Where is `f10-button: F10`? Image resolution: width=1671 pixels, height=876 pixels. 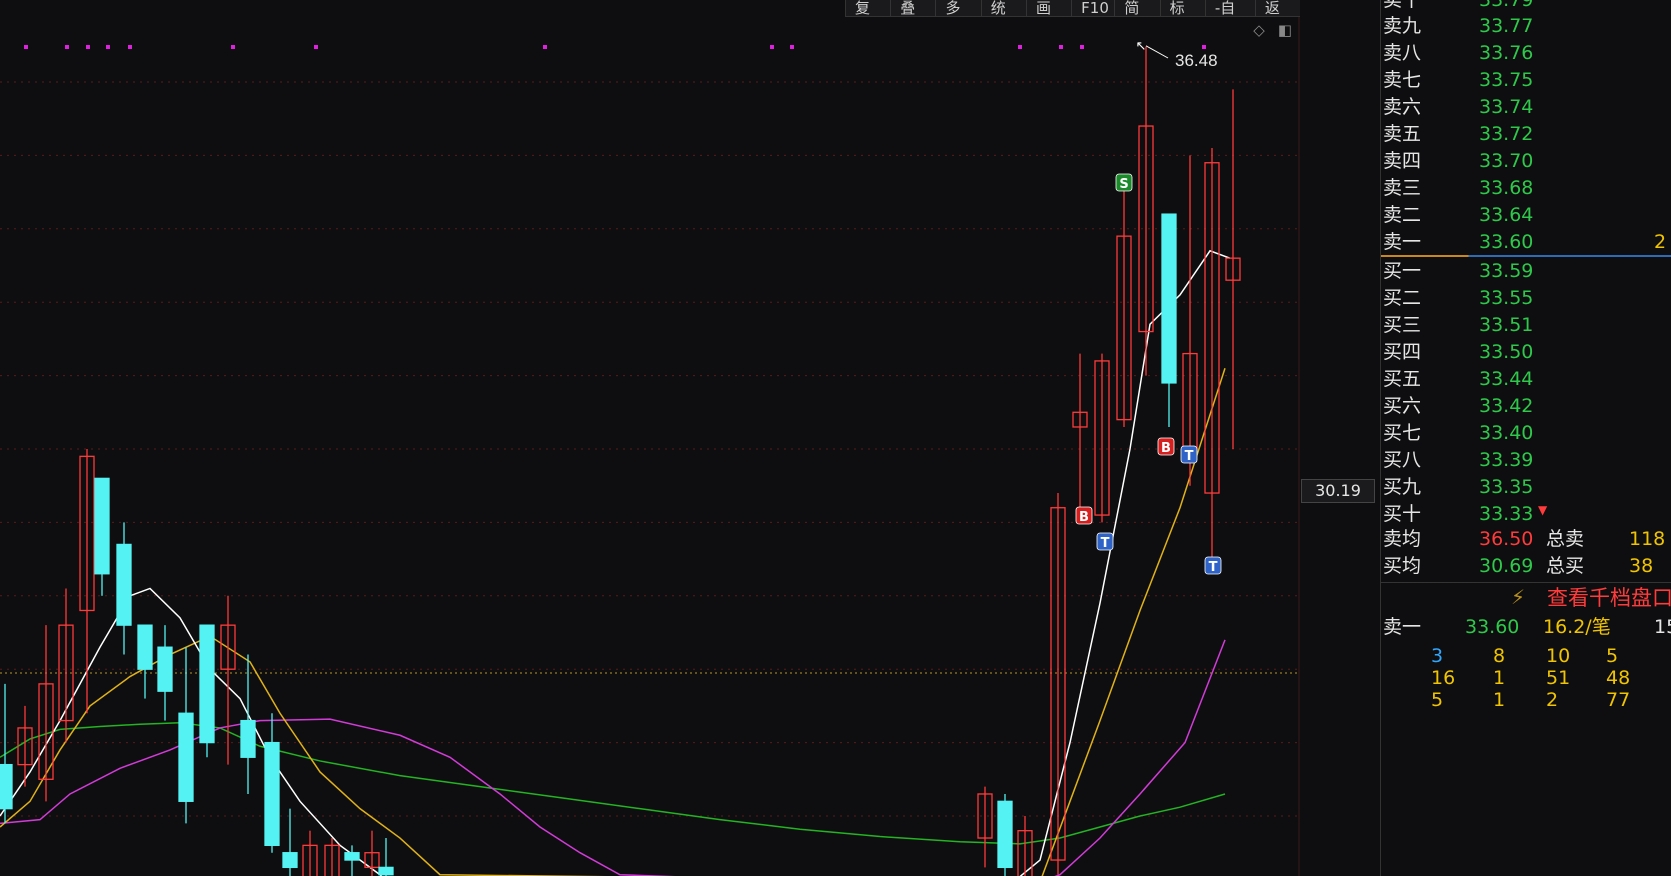
f10-button: F10 is located at coordinates (1092, 8).